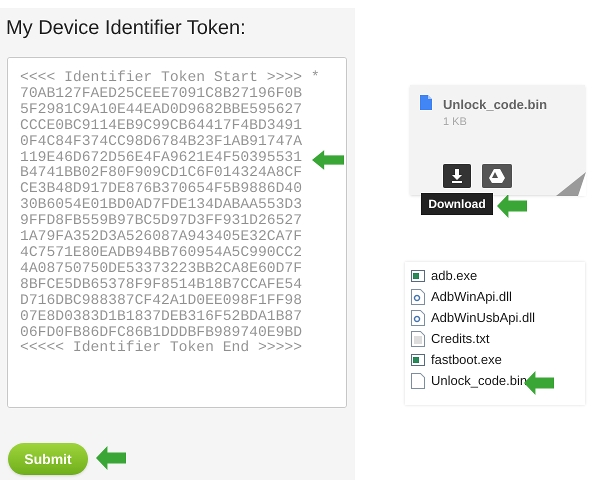  Describe the element at coordinates (498, 276) in the screenshot. I see `file-item: adb.exe` at that location.